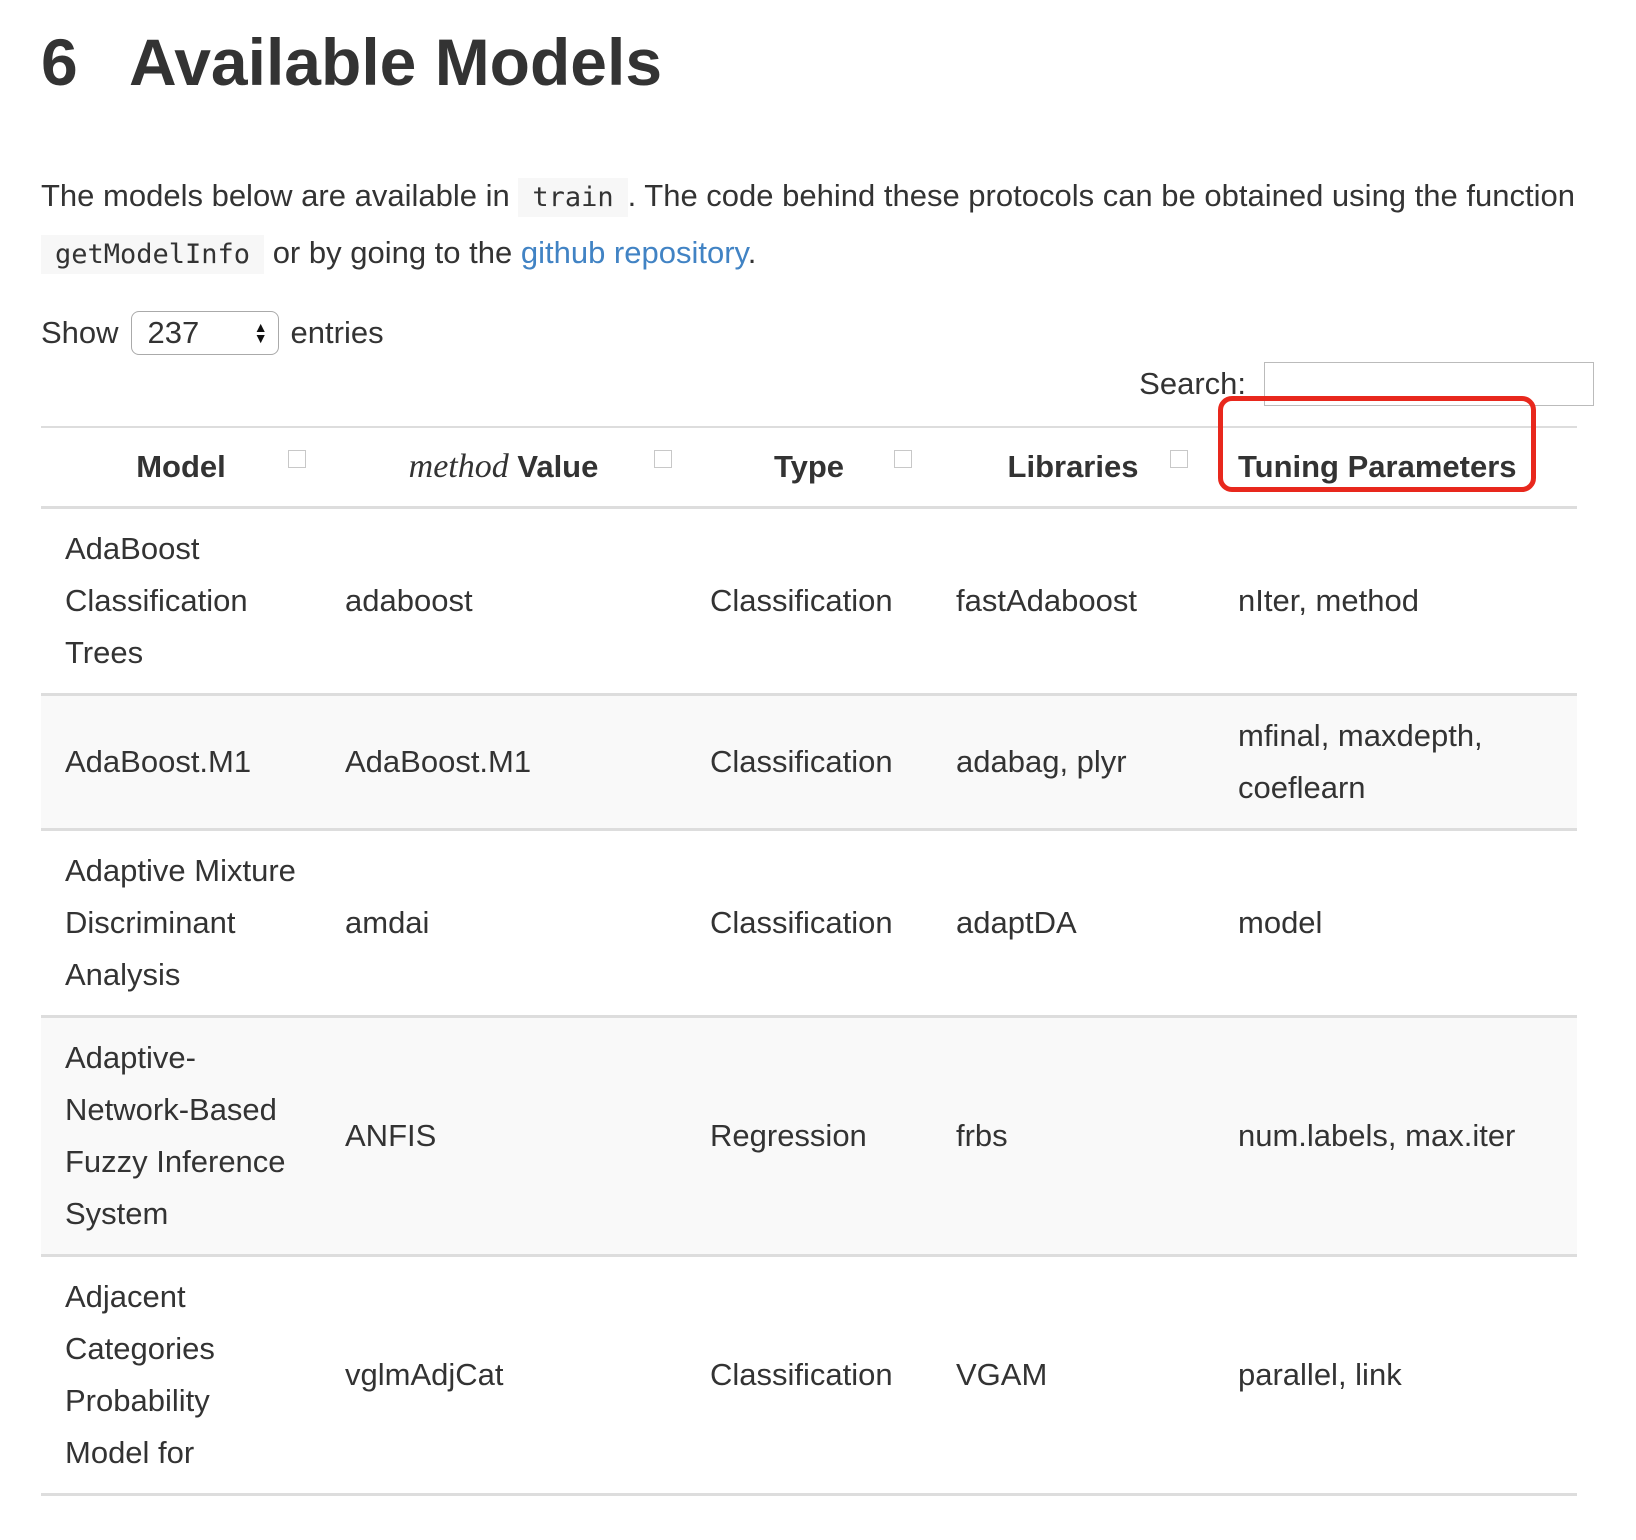 Image resolution: width=1636 pixels, height=1540 pixels. What do you see at coordinates (181, 762) in the screenshot?
I see `cell-model: AdaBoost.M1` at bounding box center [181, 762].